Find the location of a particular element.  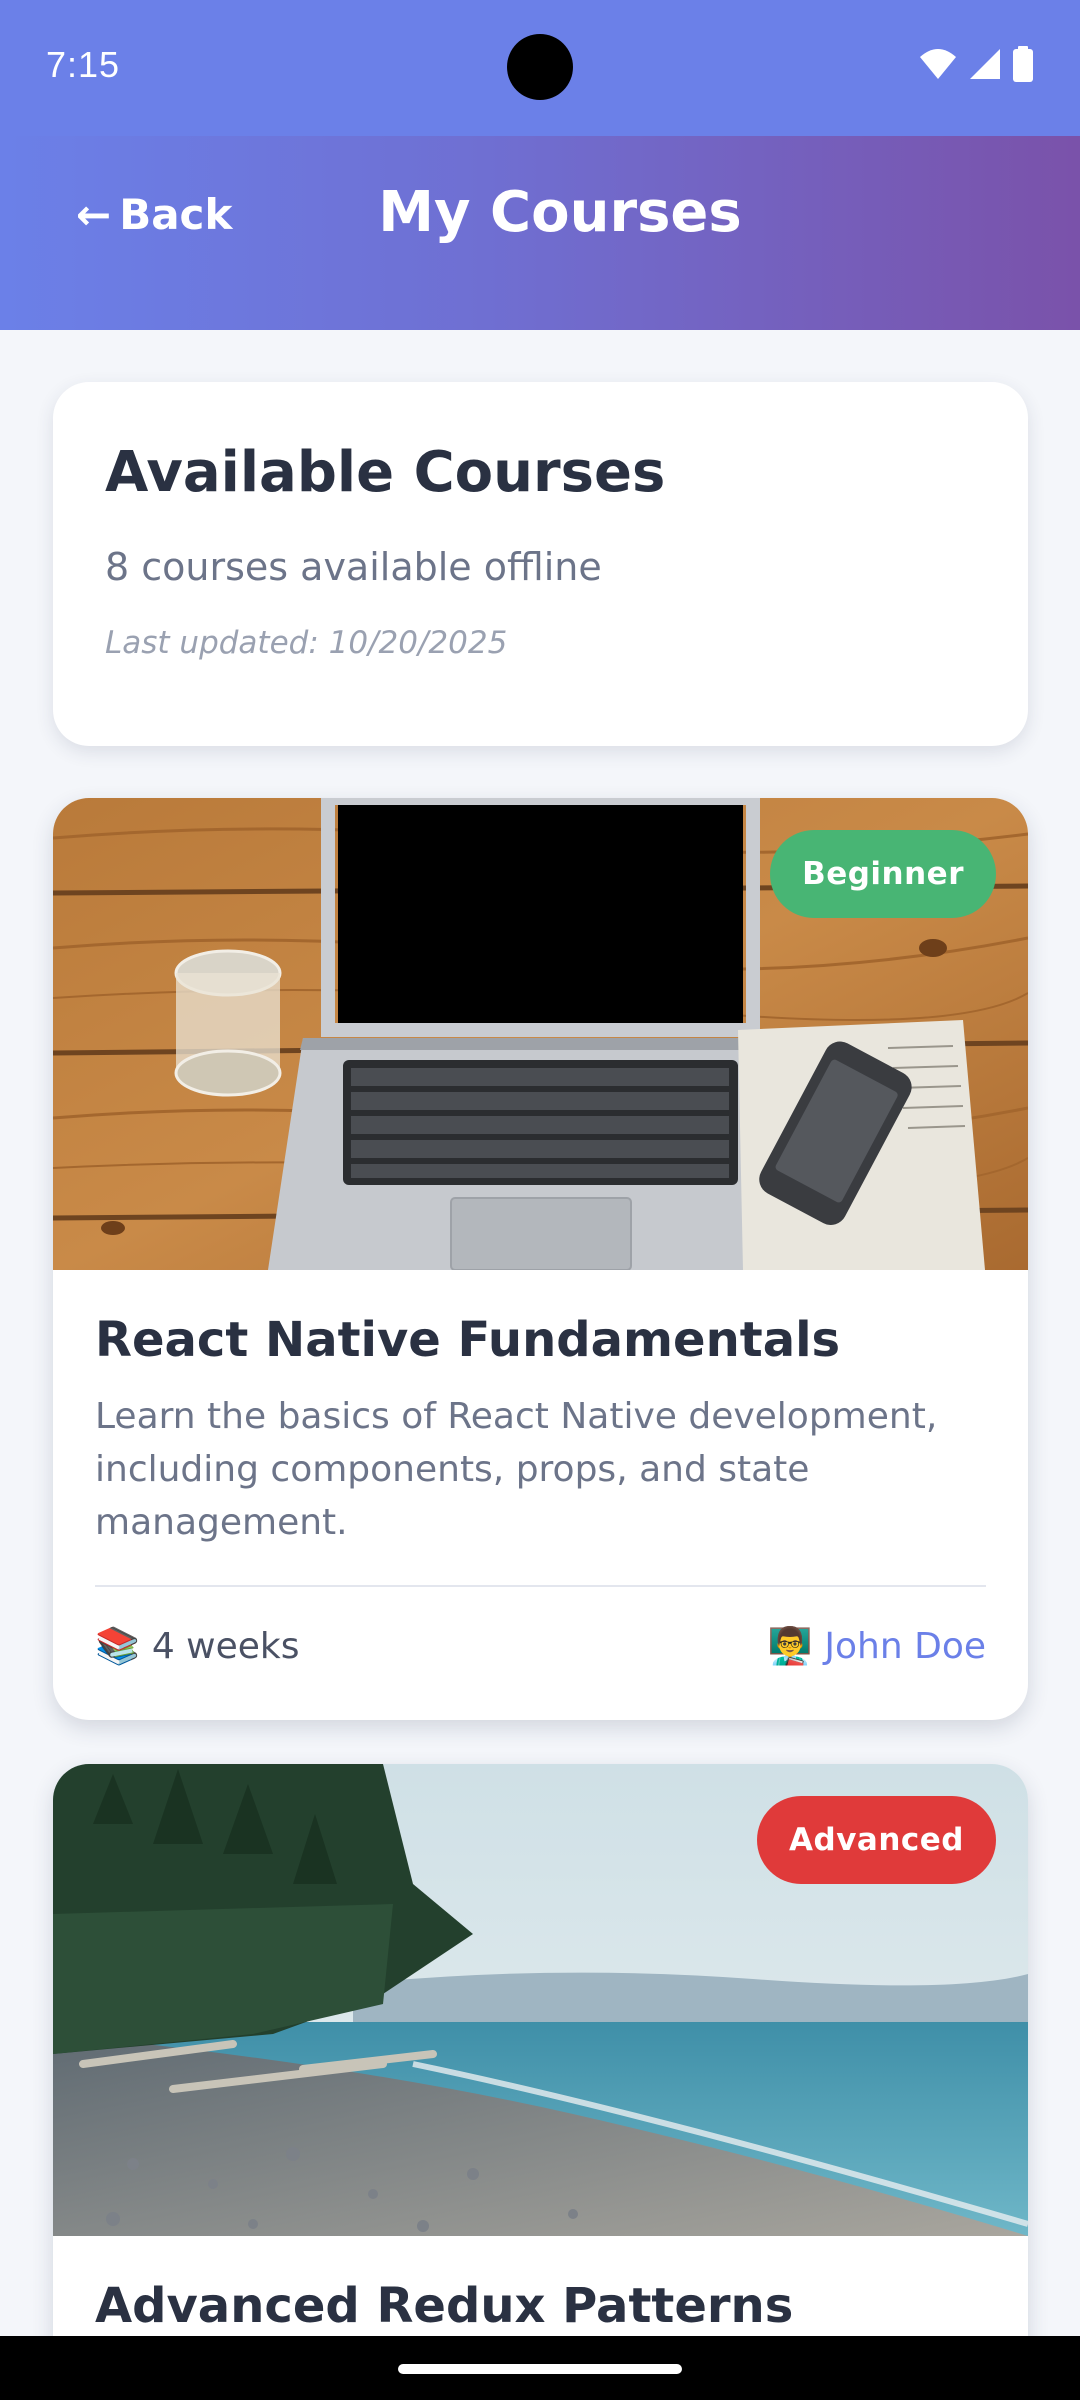

status-icons is located at coordinates (976, 64).